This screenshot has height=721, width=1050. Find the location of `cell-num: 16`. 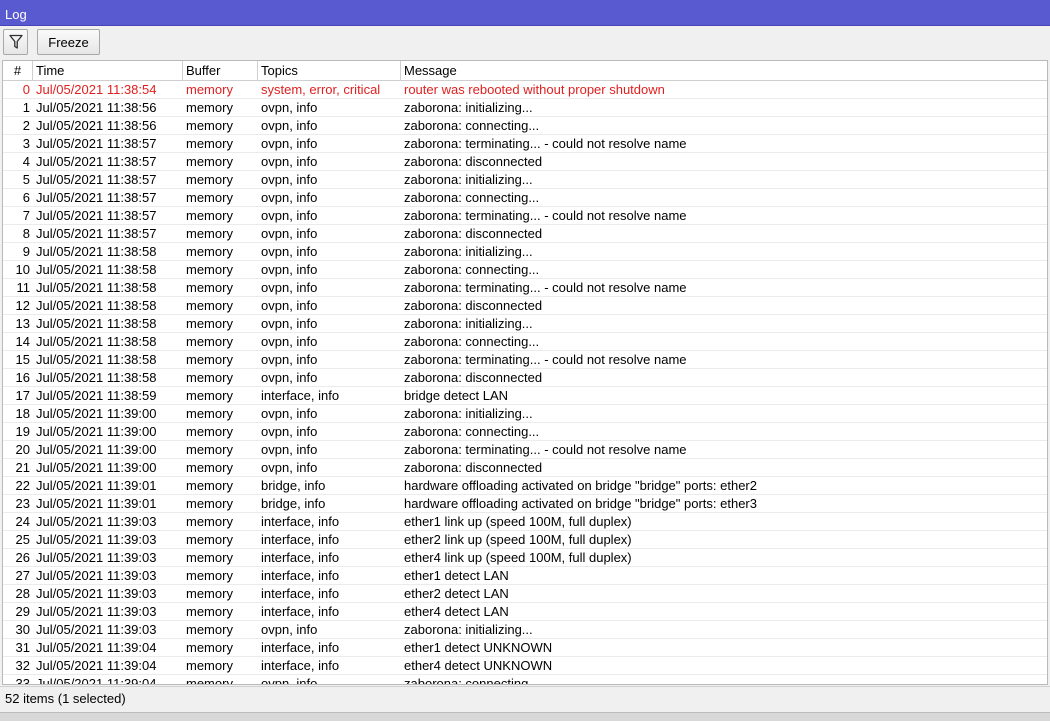

cell-num: 16 is located at coordinates (22, 377).